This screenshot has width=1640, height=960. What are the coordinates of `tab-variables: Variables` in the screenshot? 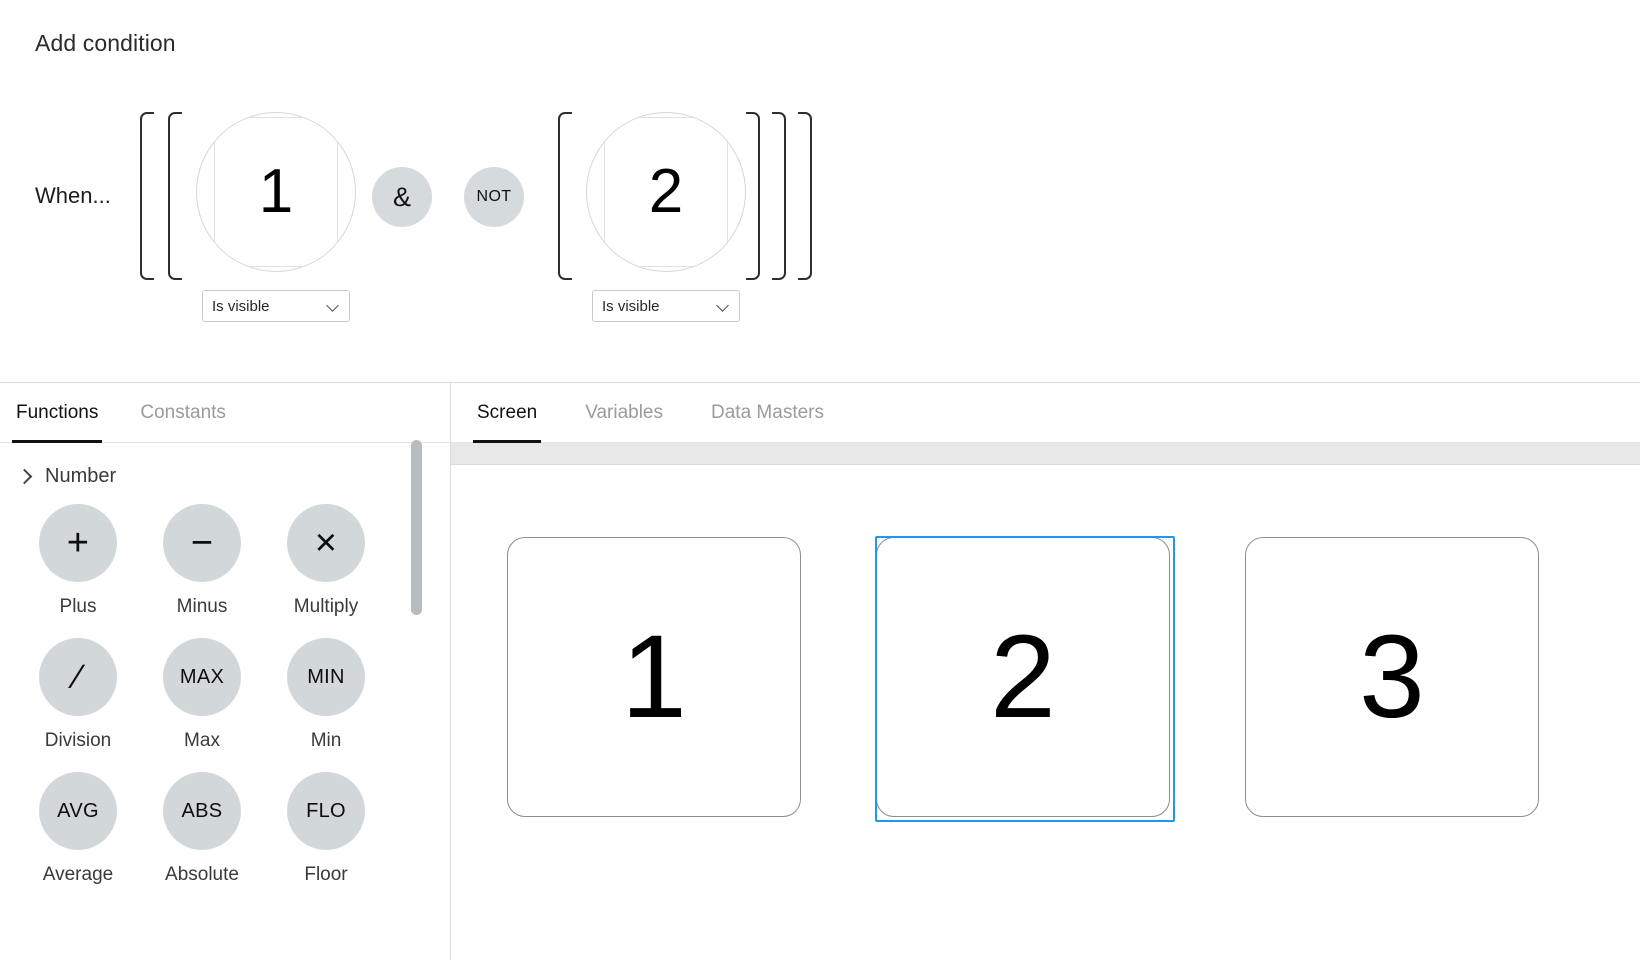 It's located at (624, 413).